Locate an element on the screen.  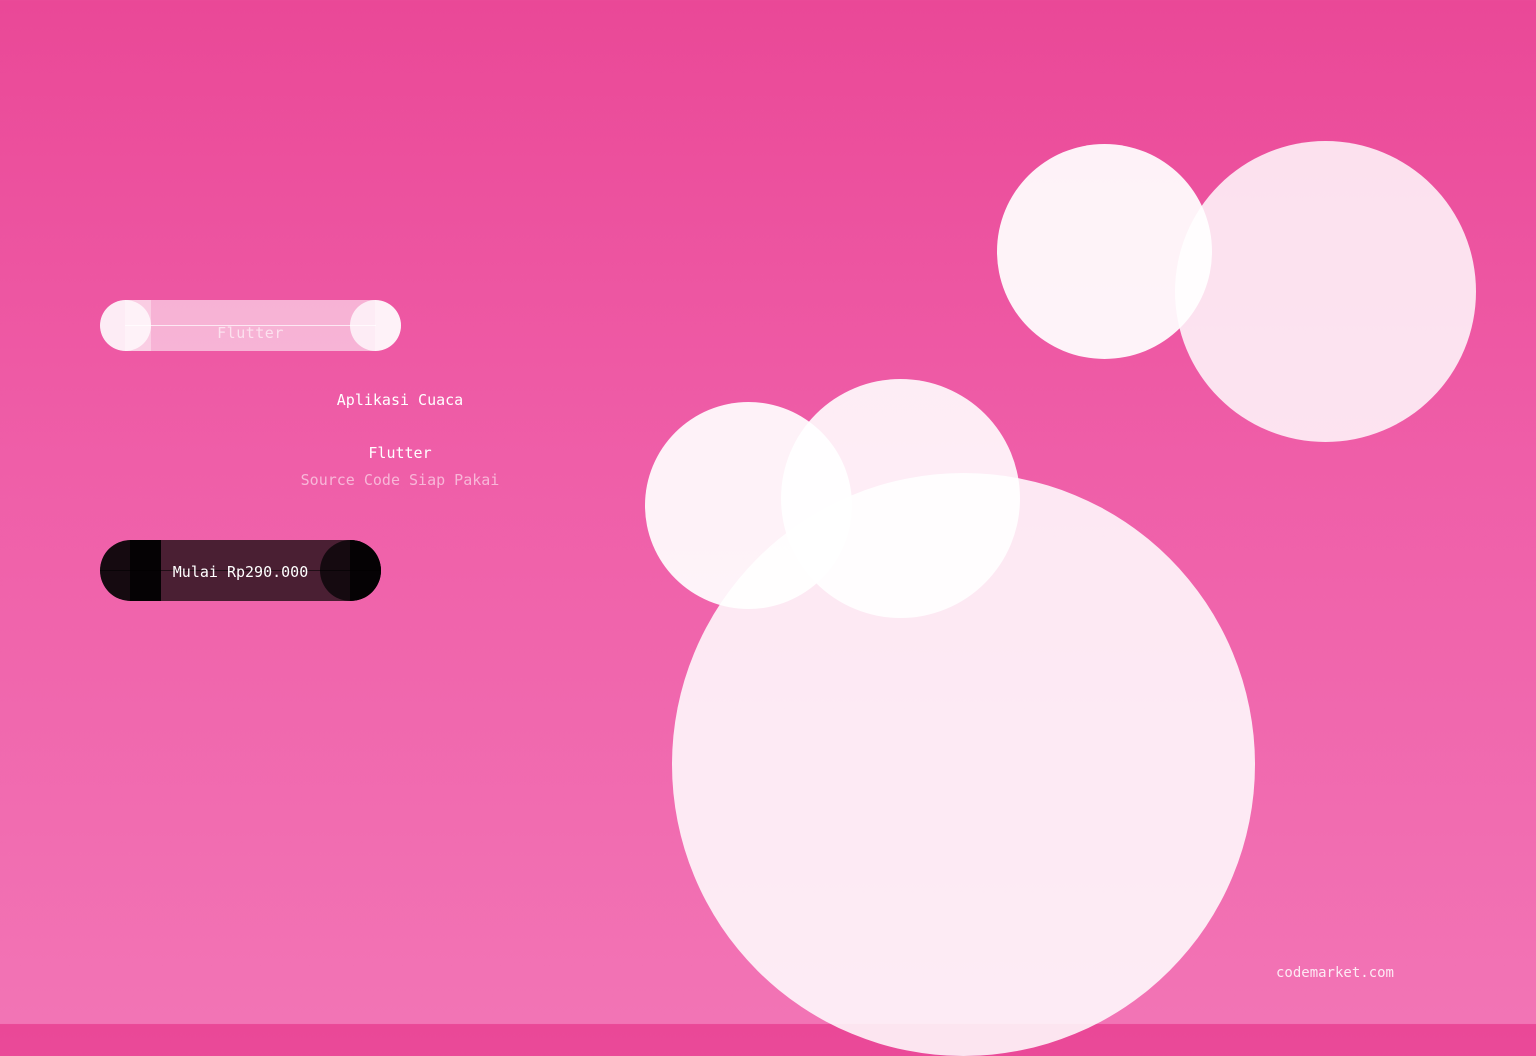
page-subtitle: Flutter is located at coordinates (400, 453).